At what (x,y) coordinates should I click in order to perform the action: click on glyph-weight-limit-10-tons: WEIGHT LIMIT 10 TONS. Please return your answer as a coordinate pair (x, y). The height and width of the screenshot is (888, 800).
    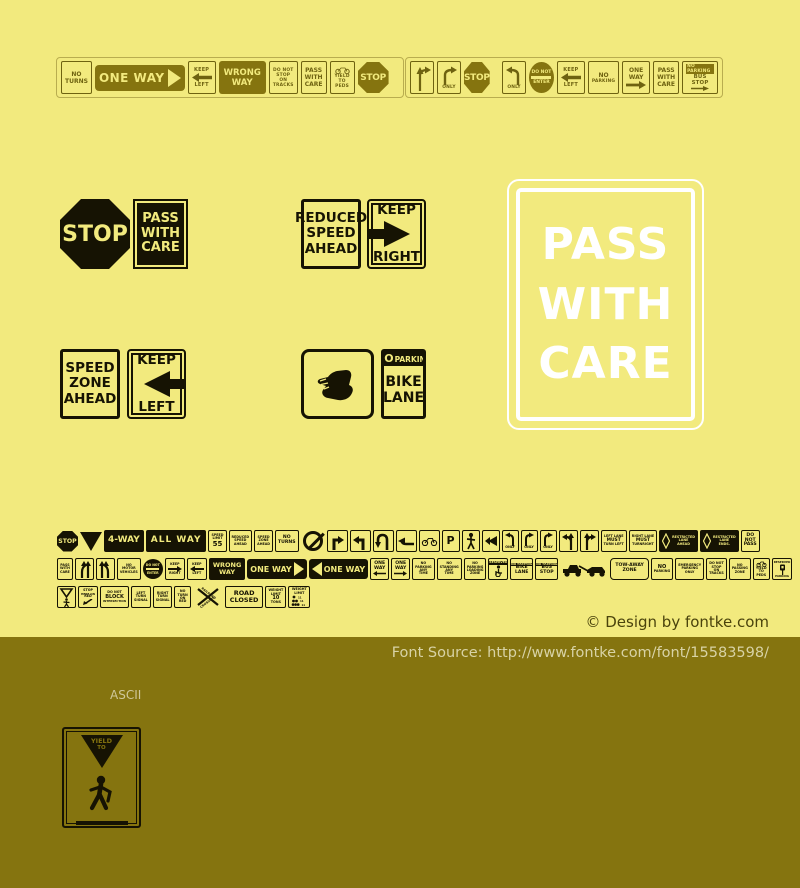
    Looking at the image, I should click on (276, 597).